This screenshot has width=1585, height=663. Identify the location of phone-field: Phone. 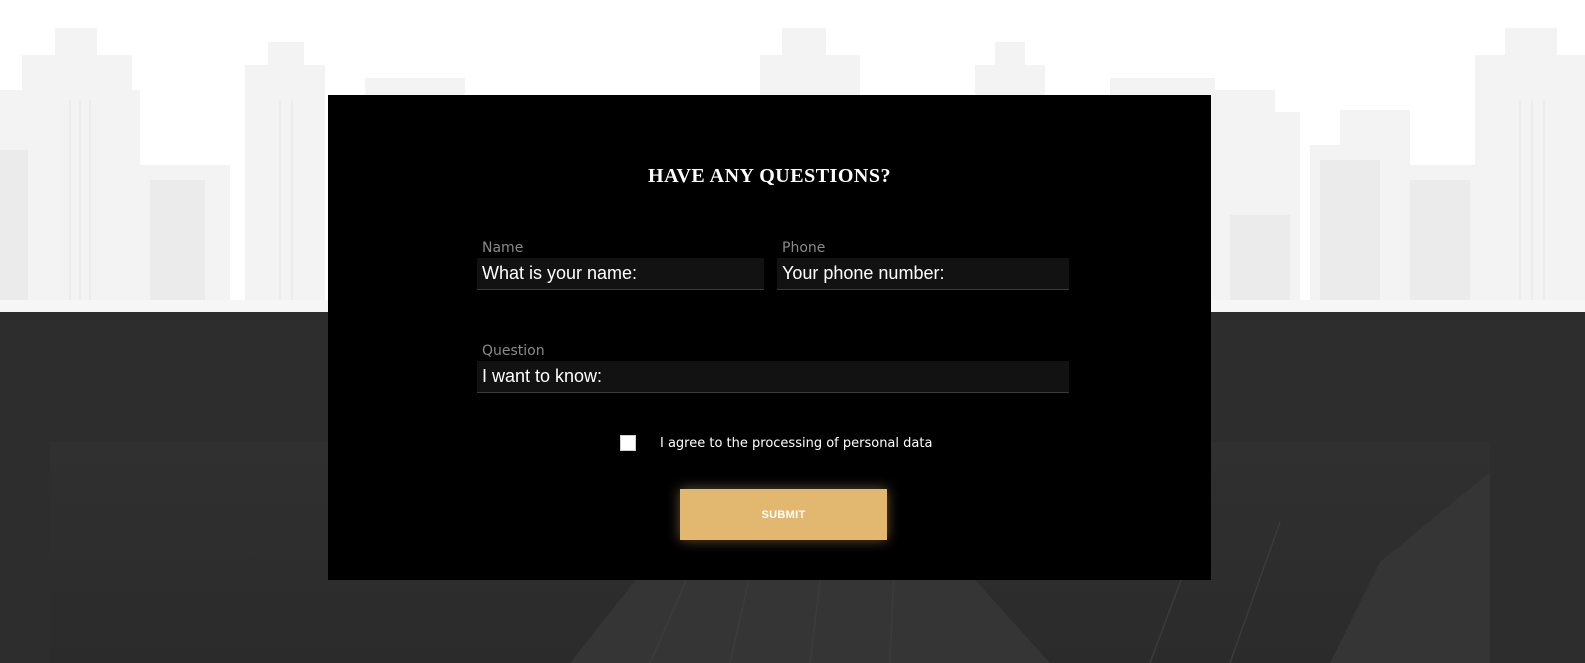
(923, 264).